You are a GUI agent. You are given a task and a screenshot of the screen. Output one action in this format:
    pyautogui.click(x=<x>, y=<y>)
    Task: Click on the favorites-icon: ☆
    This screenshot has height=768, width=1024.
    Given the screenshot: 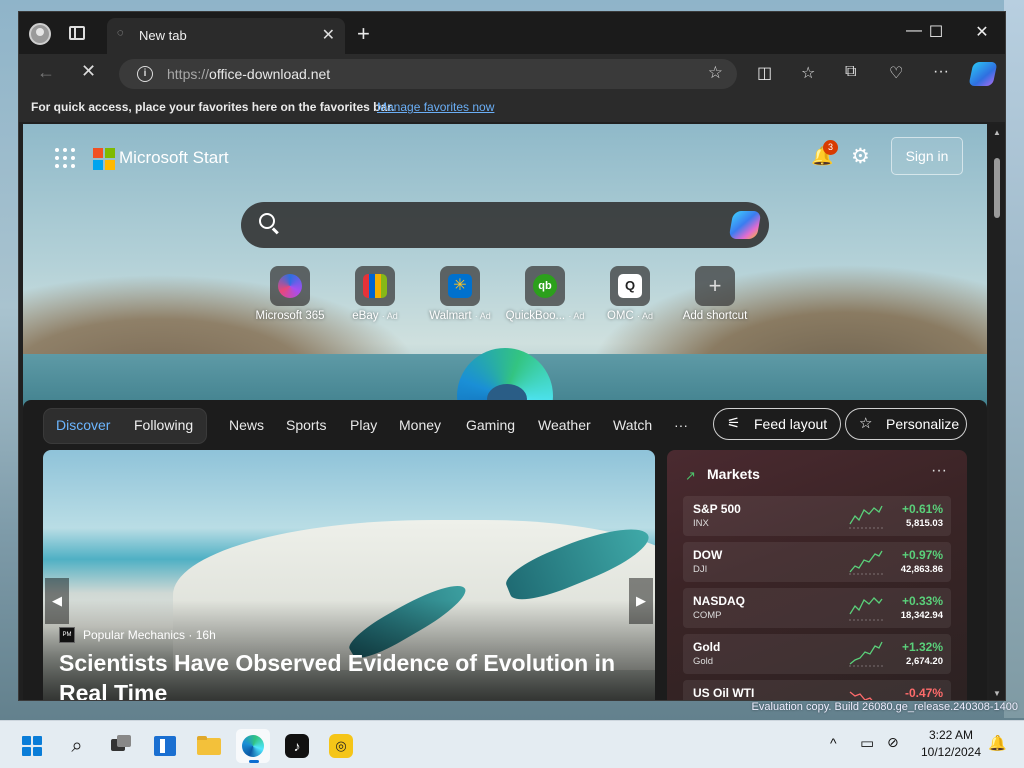 What is the action you would take?
    pyautogui.click(x=808, y=73)
    